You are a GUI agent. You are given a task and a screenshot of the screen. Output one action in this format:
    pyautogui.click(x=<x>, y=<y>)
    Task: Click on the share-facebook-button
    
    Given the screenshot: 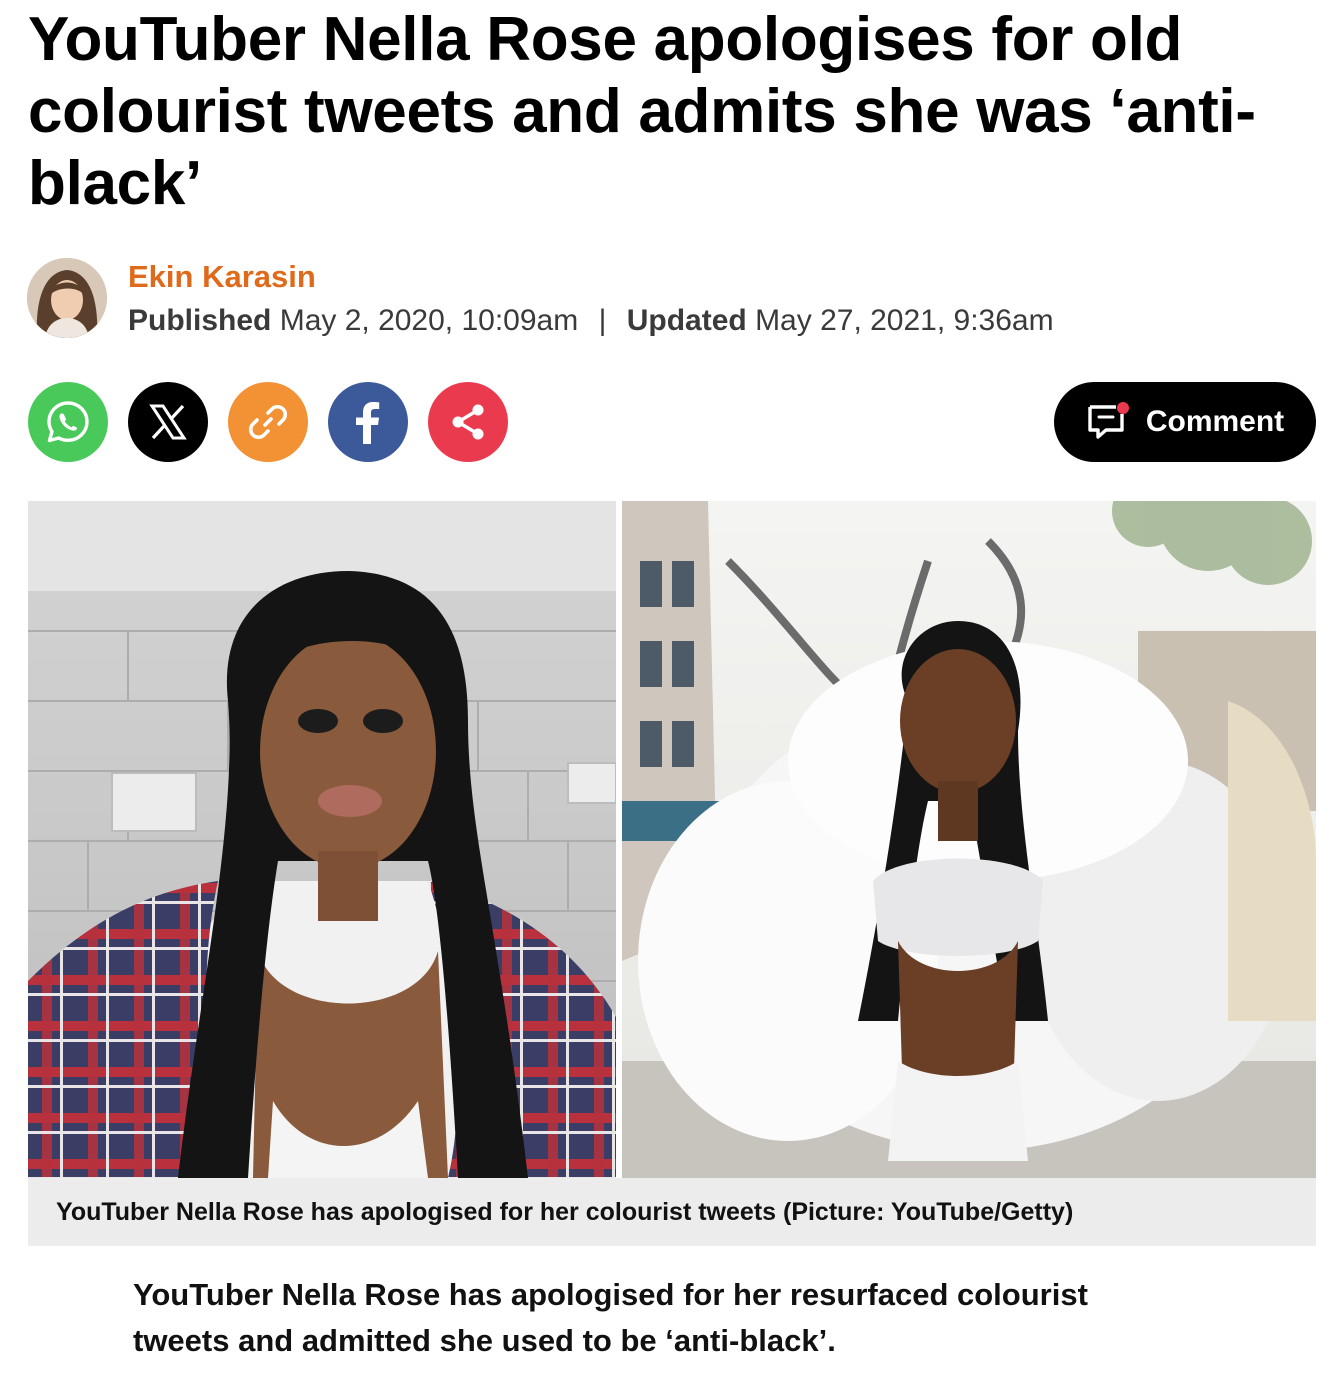 What is the action you would take?
    pyautogui.click(x=368, y=422)
    